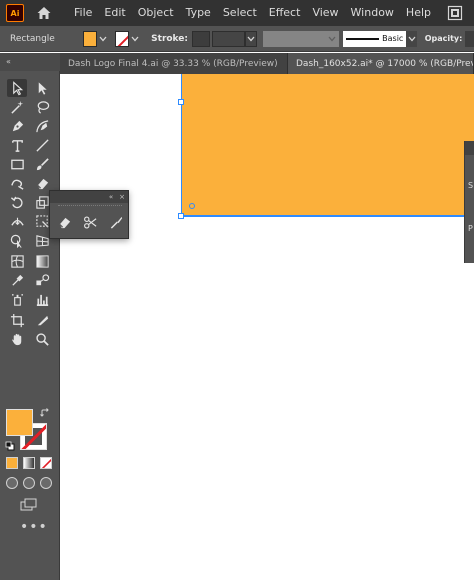 This screenshot has height=580, width=474. I want to click on brush-dropdown, so click(411, 38).